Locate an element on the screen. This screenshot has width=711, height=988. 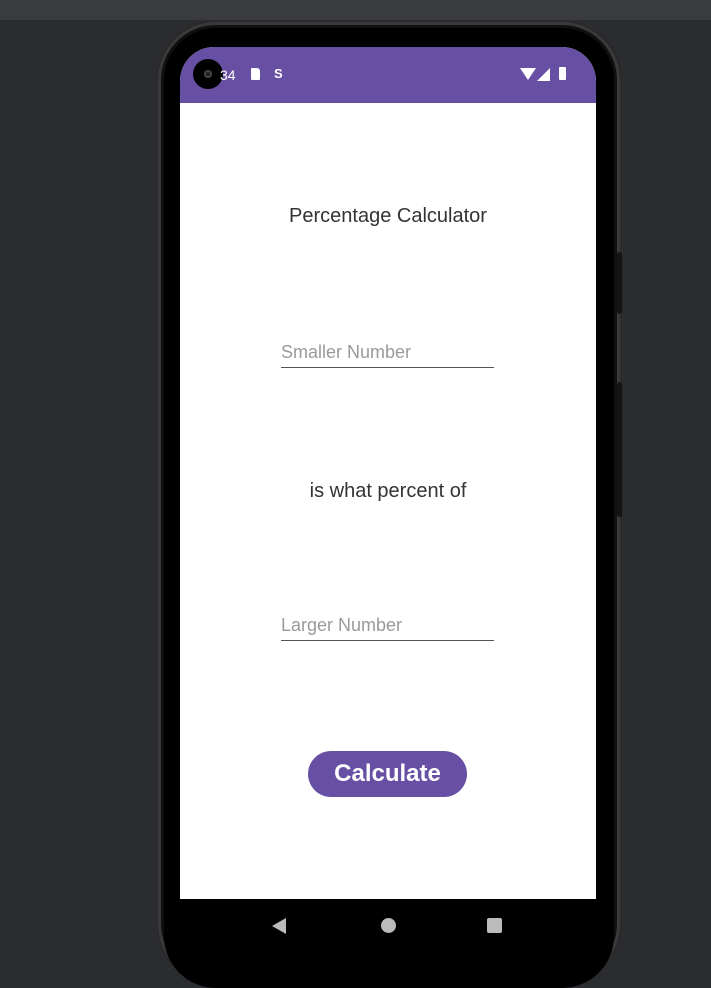
signal-icon is located at coordinates (543, 74).